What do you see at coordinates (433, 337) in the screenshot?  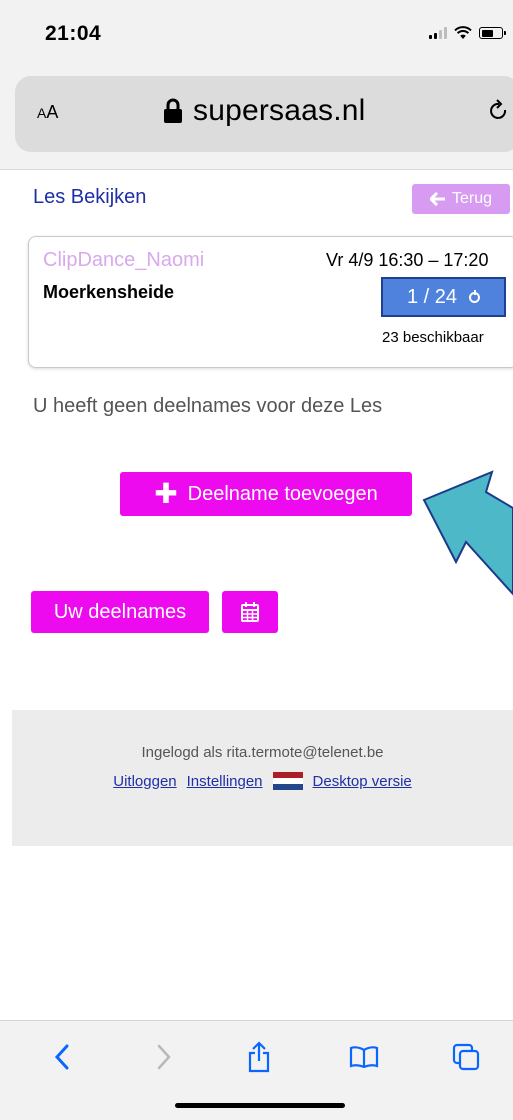 I see `available-count: 23 beschikbaar` at bounding box center [433, 337].